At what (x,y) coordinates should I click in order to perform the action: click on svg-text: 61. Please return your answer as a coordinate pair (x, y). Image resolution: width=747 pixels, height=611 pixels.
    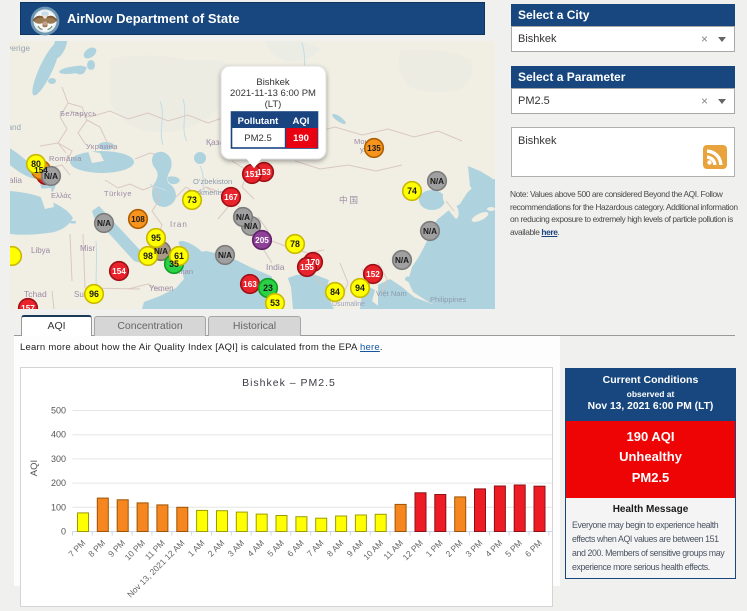
    Looking at the image, I should click on (179, 256).